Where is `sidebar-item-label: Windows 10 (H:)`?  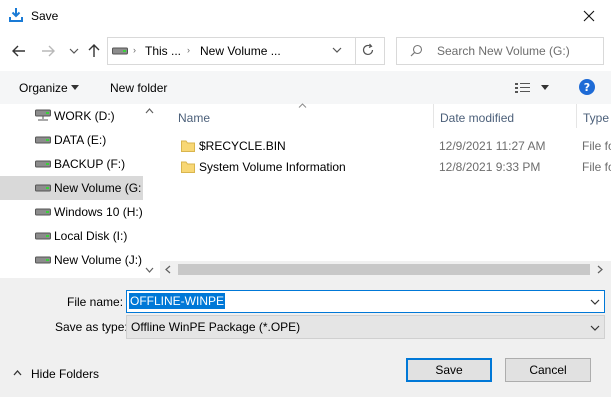 sidebar-item-label: Windows 10 (H:) is located at coordinates (98, 212).